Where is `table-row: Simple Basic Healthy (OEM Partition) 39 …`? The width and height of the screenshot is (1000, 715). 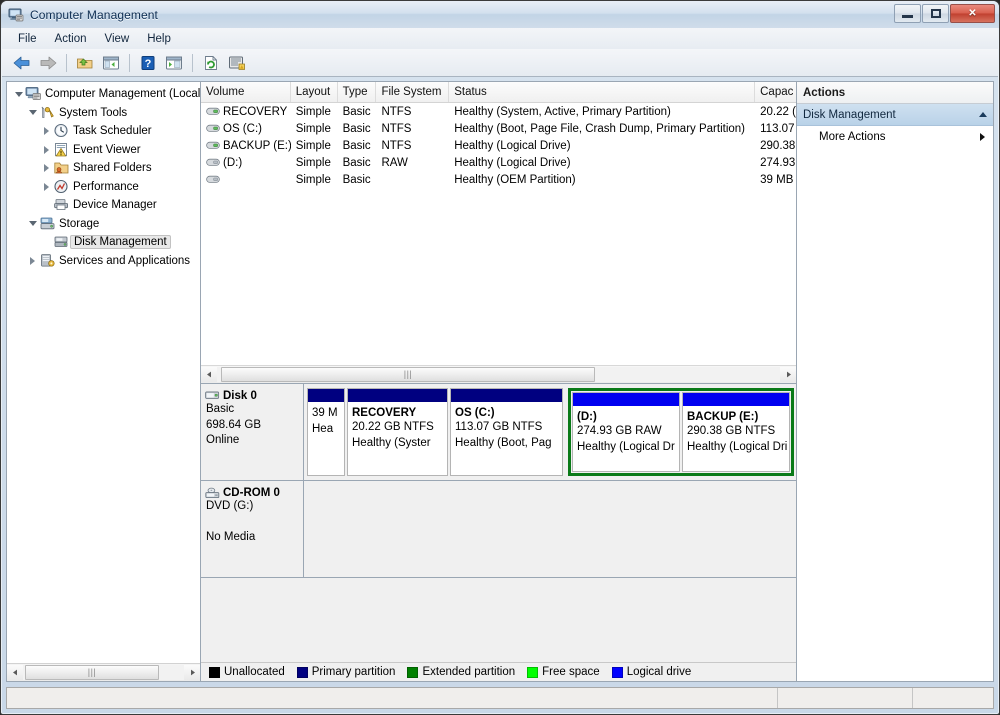 table-row: Simple Basic Healthy (OEM Partition) 39 … is located at coordinates (498, 179).